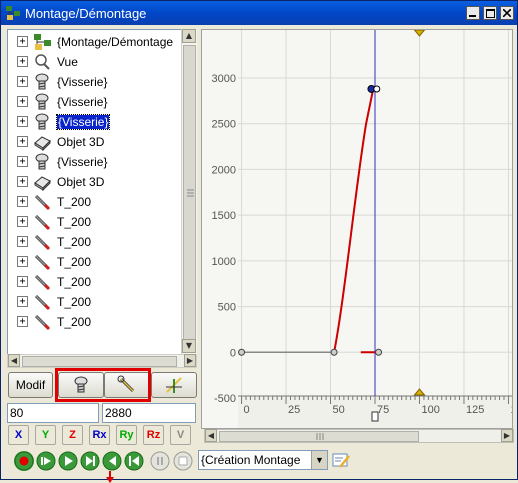 Image resolution: width=518 pixels, height=483 pixels. I want to click on rewind-button, so click(134, 461).